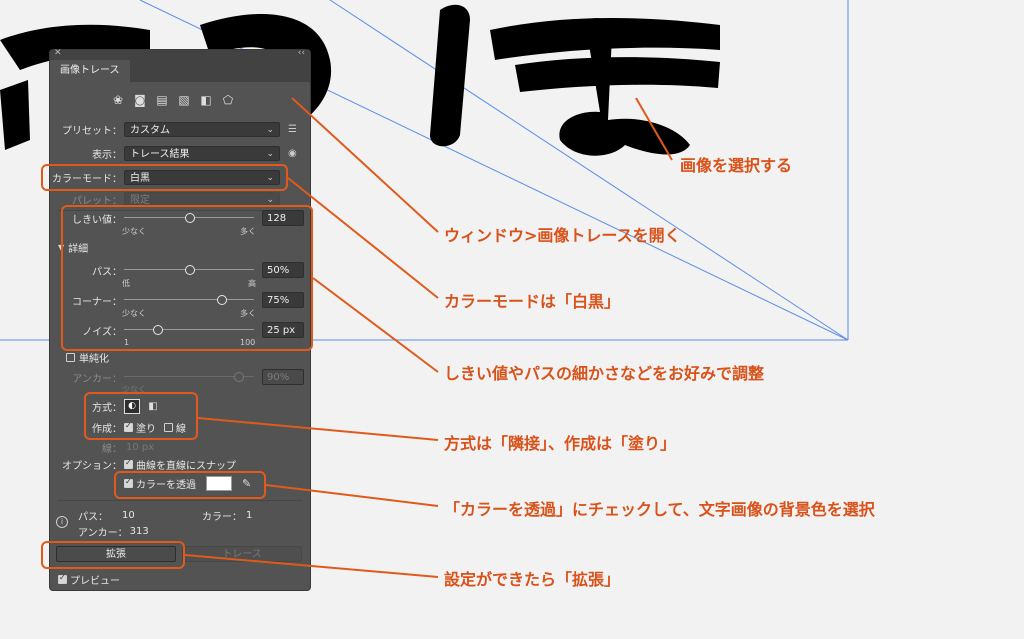  I want to click on eye-icon: ◉, so click(292, 153).